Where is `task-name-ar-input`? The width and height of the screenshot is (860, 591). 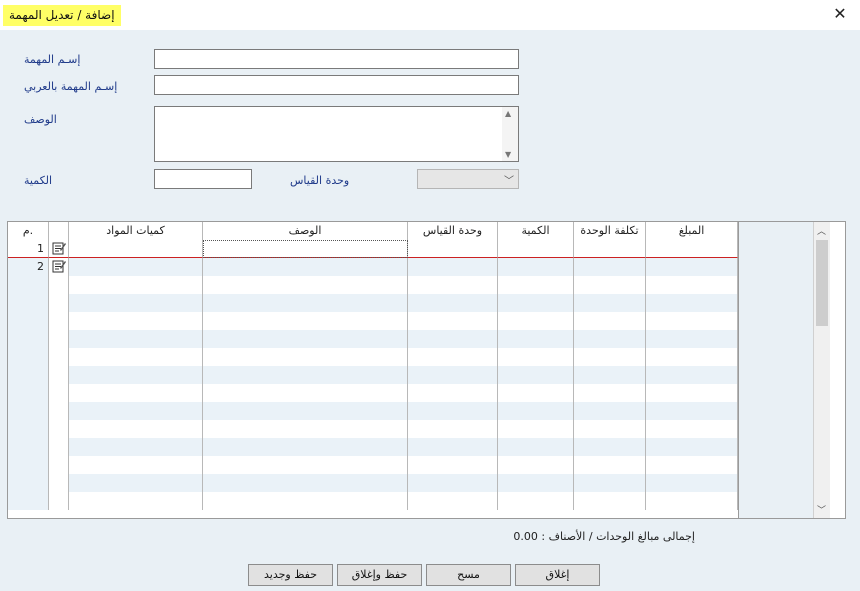 task-name-ar-input is located at coordinates (336, 85).